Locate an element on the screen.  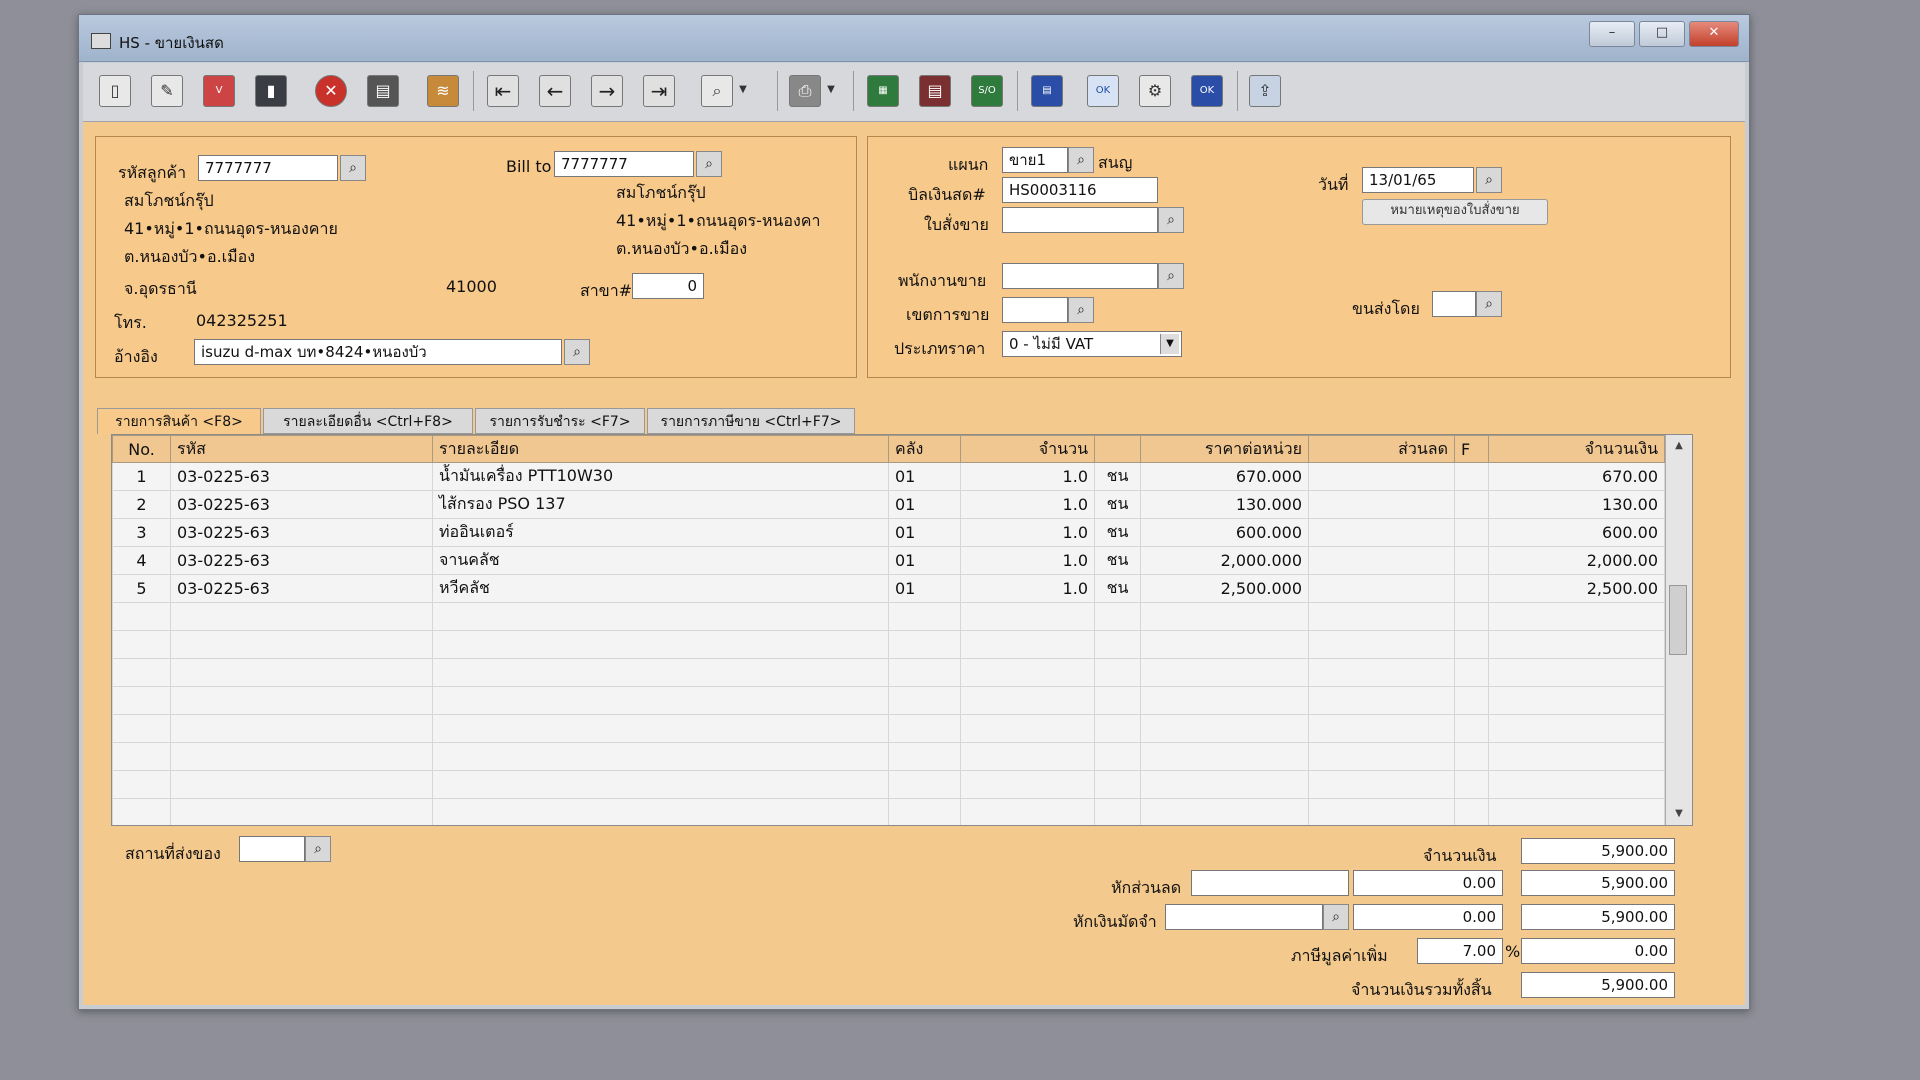
scroll-thumb is located at coordinates (1678, 620).